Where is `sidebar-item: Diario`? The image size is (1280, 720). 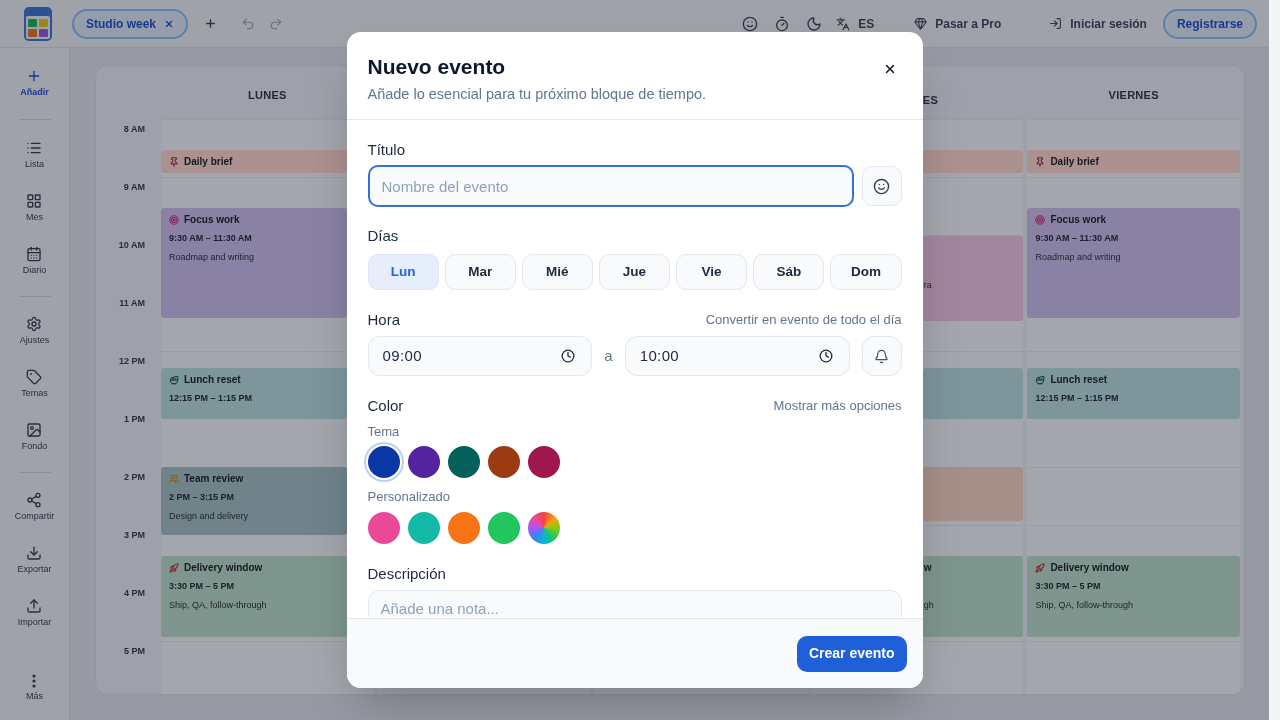 sidebar-item: Diario is located at coordinates (34, 261).